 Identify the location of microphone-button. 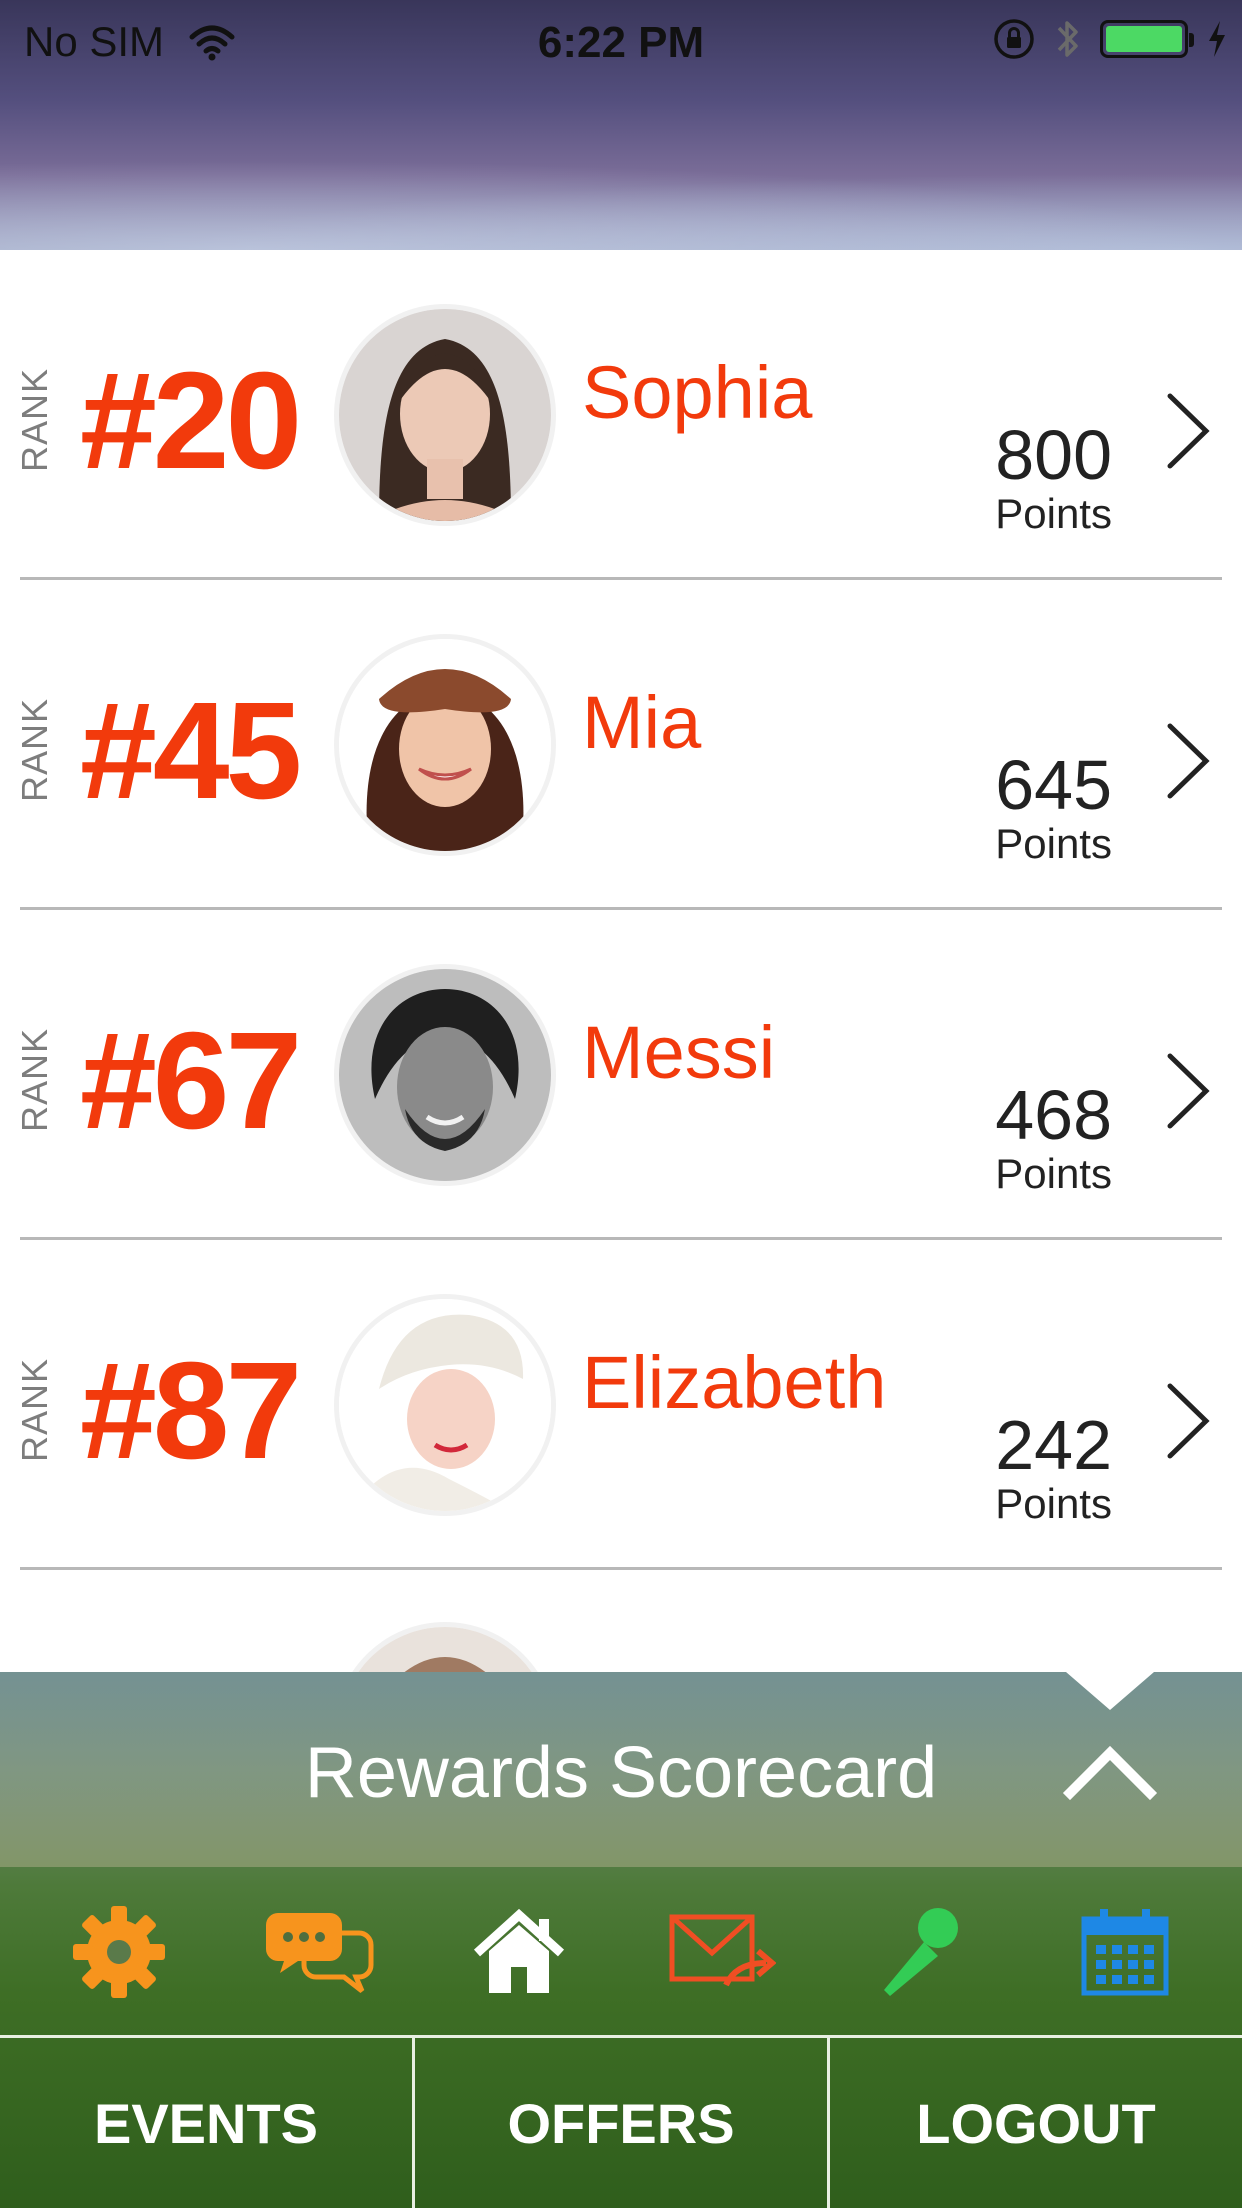
(921, 1952).